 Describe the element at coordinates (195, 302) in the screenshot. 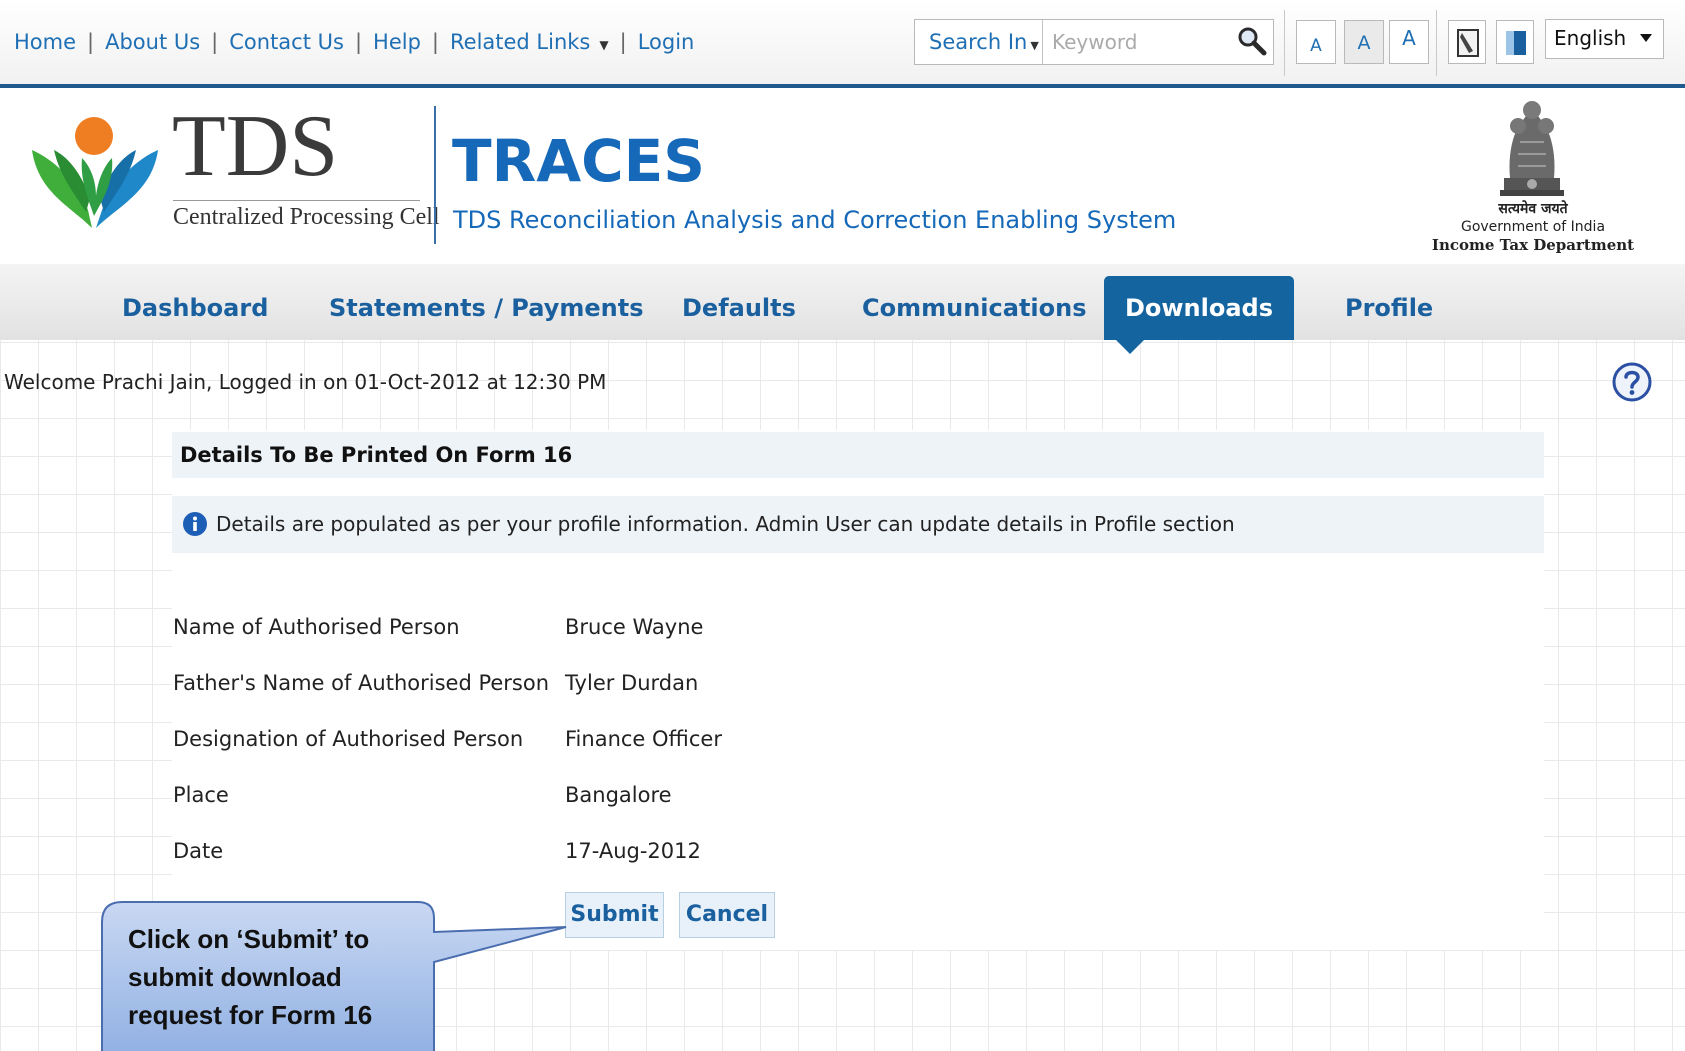

I see `tab-dashboard: Dashboard` at that location.